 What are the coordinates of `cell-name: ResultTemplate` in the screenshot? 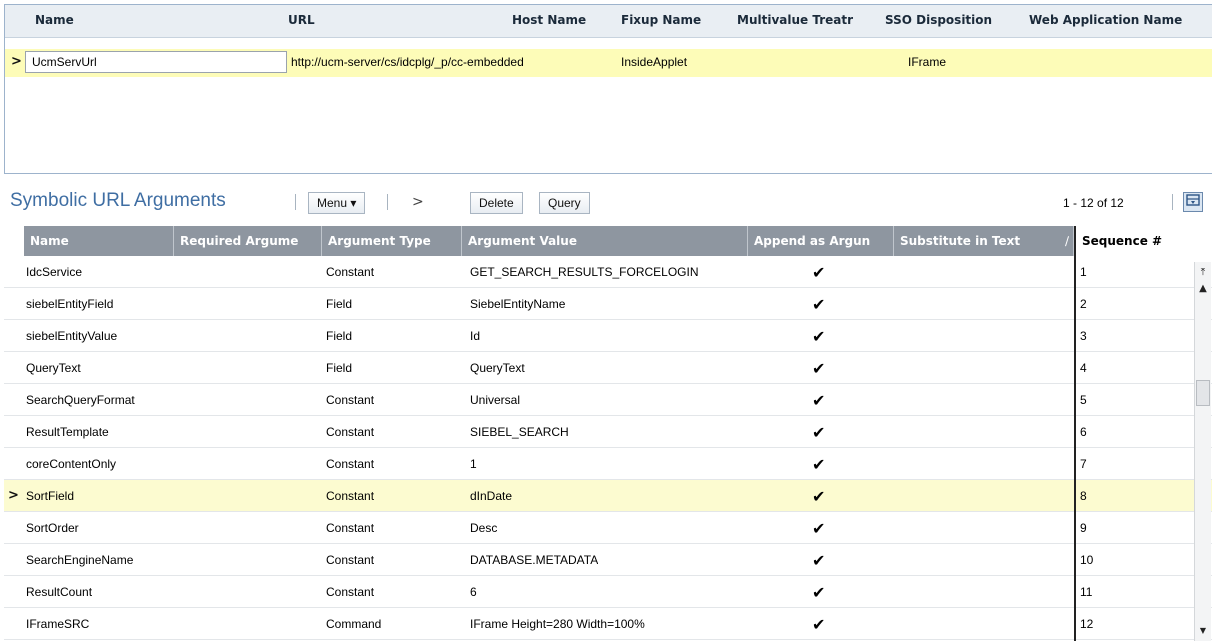 It's located at (67, 432).